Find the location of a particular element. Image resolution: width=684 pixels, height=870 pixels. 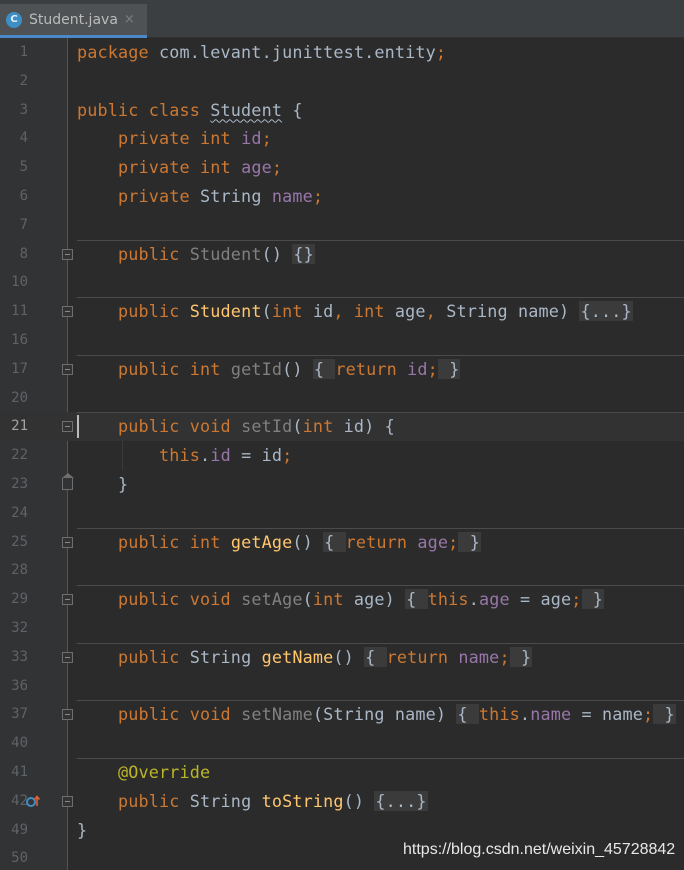

line-number: 10 is located at coordinates (14, 282).